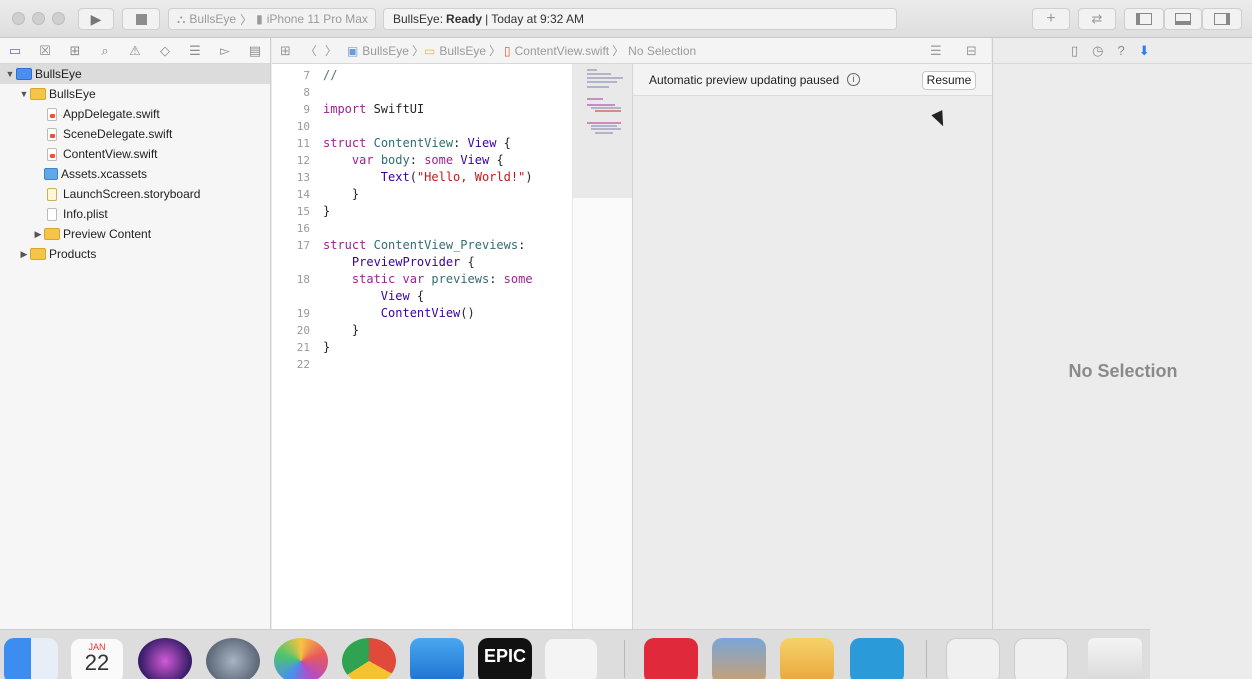  Describe the element at coordinates (422, 228) in the screenshot. I see `code-line: 16` at that location.